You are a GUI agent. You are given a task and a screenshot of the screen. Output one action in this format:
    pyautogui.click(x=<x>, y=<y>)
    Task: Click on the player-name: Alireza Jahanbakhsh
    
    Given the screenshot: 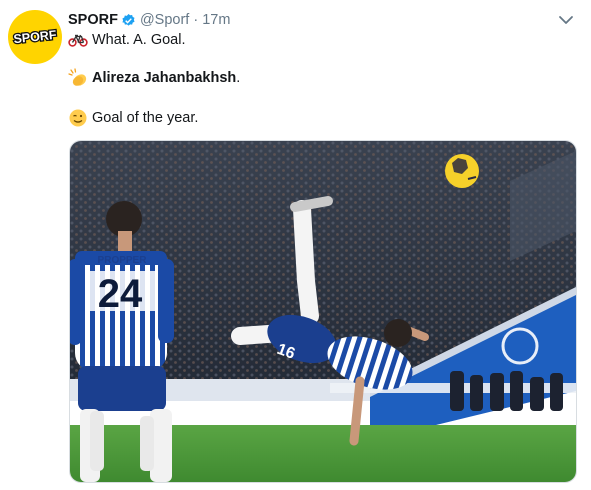 What is the action you would take?
    pyautogui.click(x=164, y=78)
    